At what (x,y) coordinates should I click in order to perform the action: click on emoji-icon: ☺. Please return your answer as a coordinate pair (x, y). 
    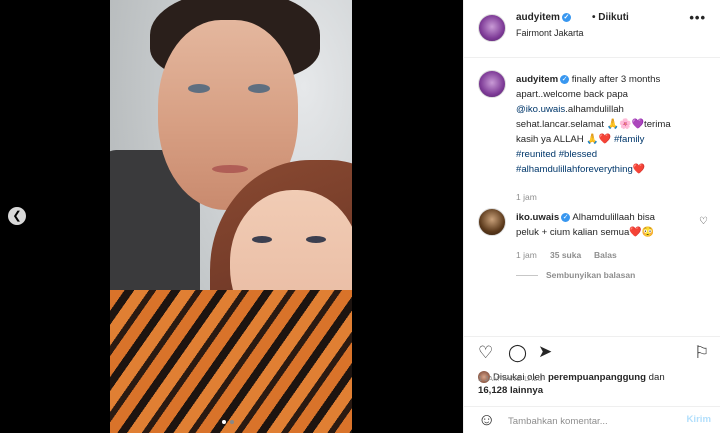
    Looking at the image, I should click on (486, 420).